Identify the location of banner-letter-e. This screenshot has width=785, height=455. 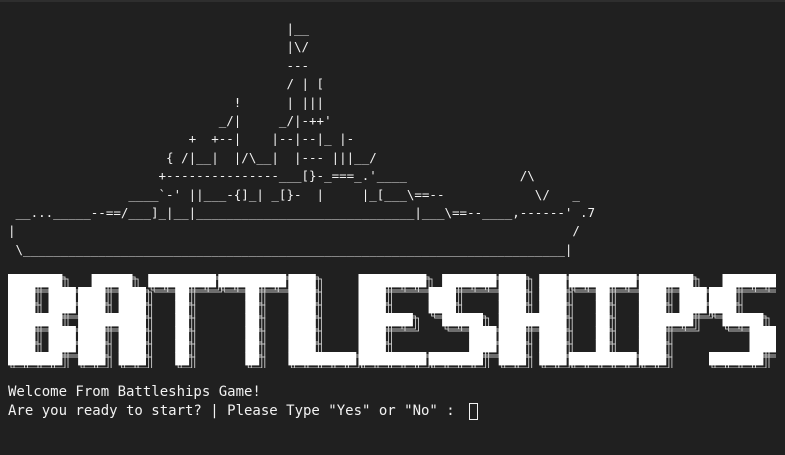
(395, 321).